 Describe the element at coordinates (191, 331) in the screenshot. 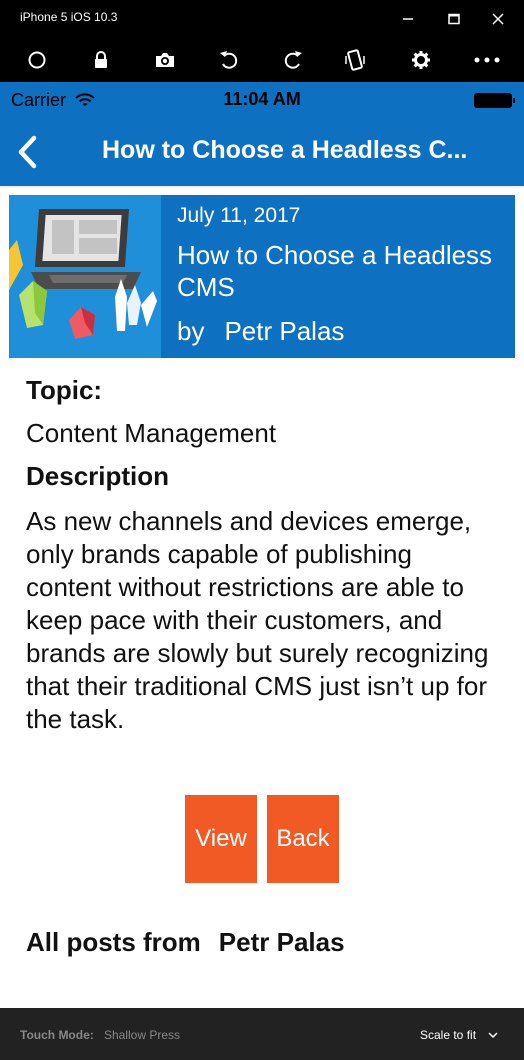

I see `by-label: by` at that location.